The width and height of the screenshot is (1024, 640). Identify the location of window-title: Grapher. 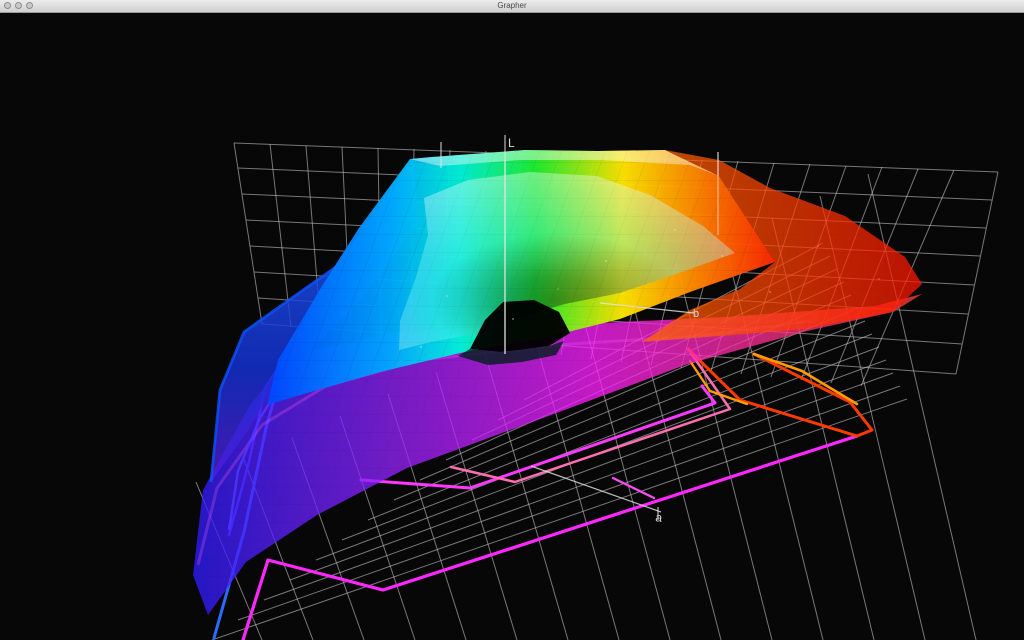
(512, 5).